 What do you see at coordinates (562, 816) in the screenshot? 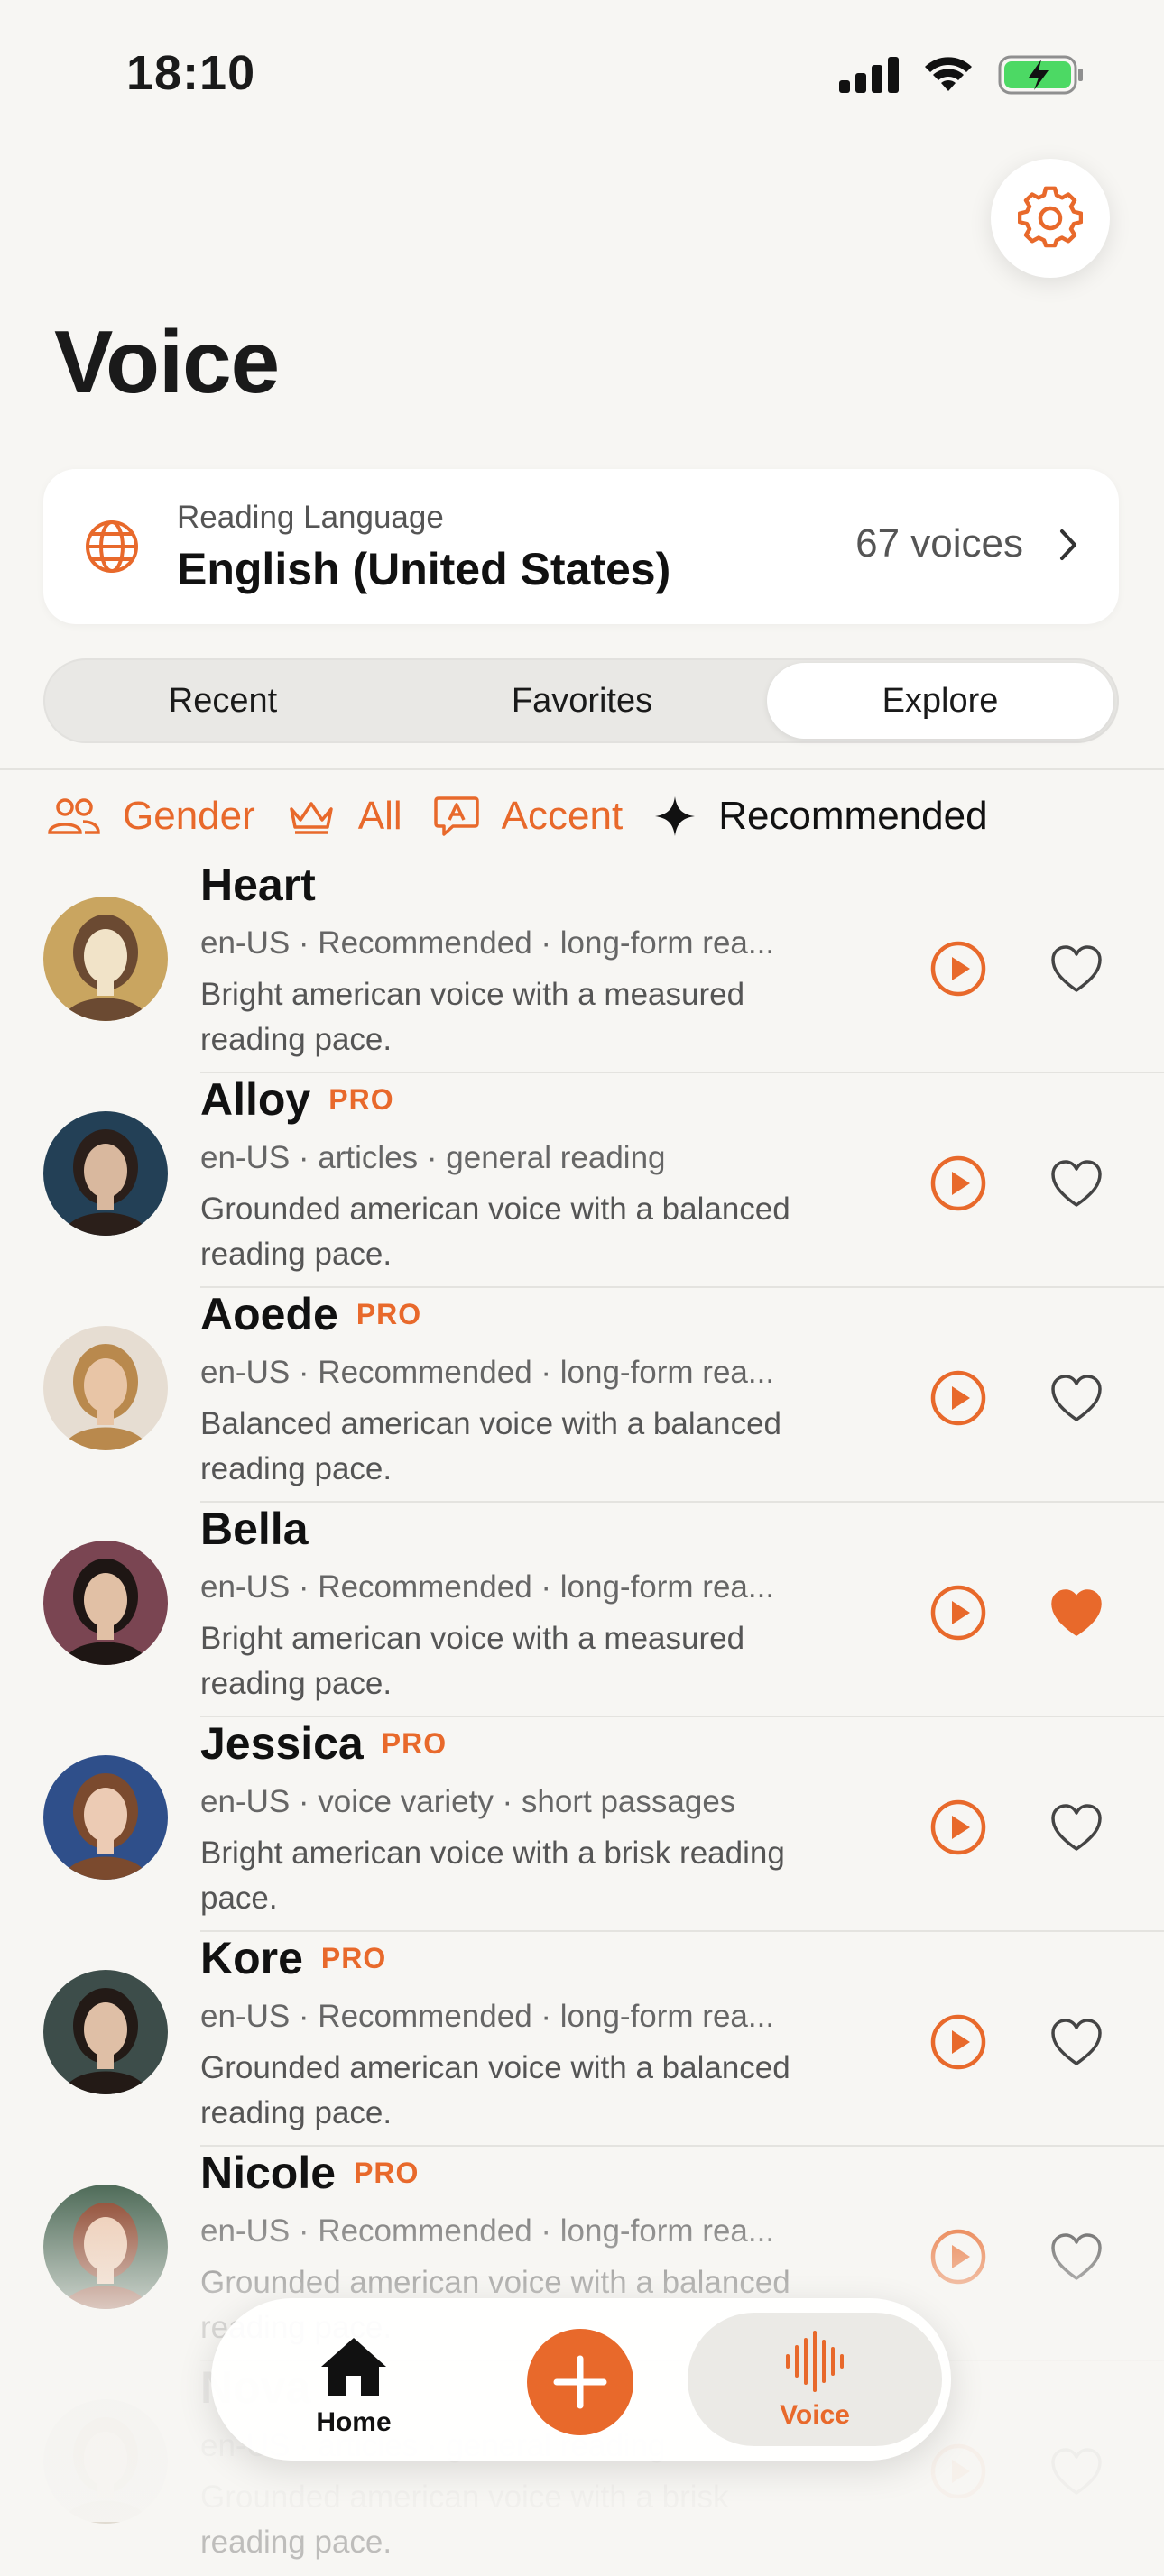
I see `filter-accent-label: Accent` at bounding box center [562, 816].